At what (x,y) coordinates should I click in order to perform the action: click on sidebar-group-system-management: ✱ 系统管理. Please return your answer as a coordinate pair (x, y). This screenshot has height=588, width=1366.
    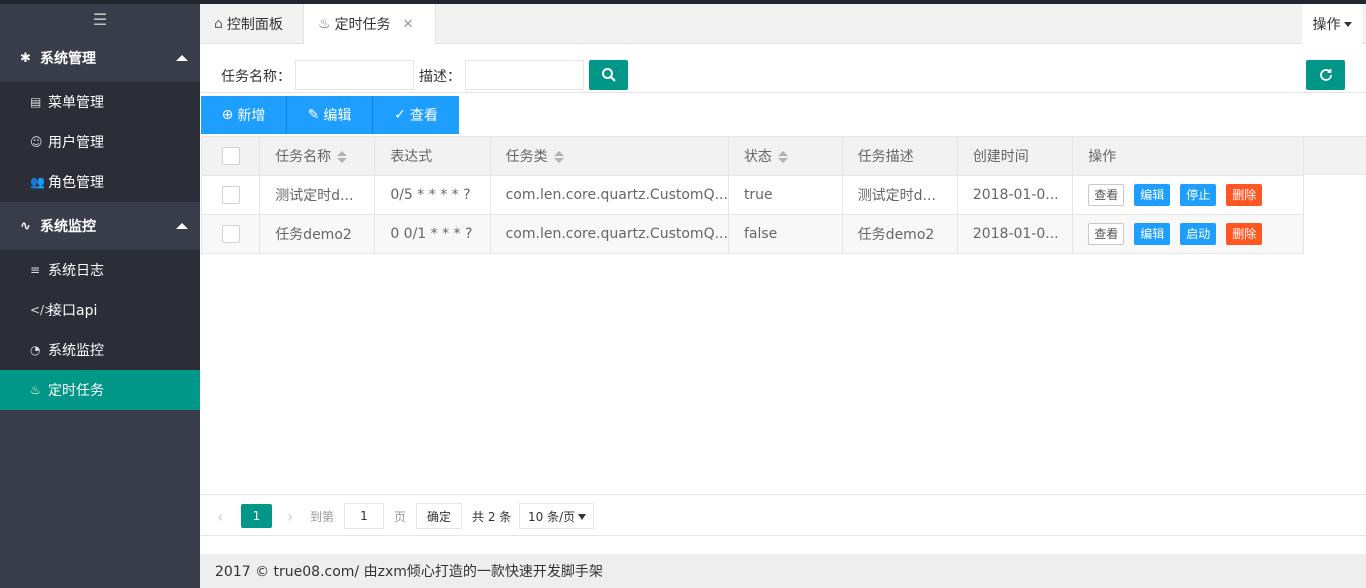
    Looking at the image, I should click on (100, 58).